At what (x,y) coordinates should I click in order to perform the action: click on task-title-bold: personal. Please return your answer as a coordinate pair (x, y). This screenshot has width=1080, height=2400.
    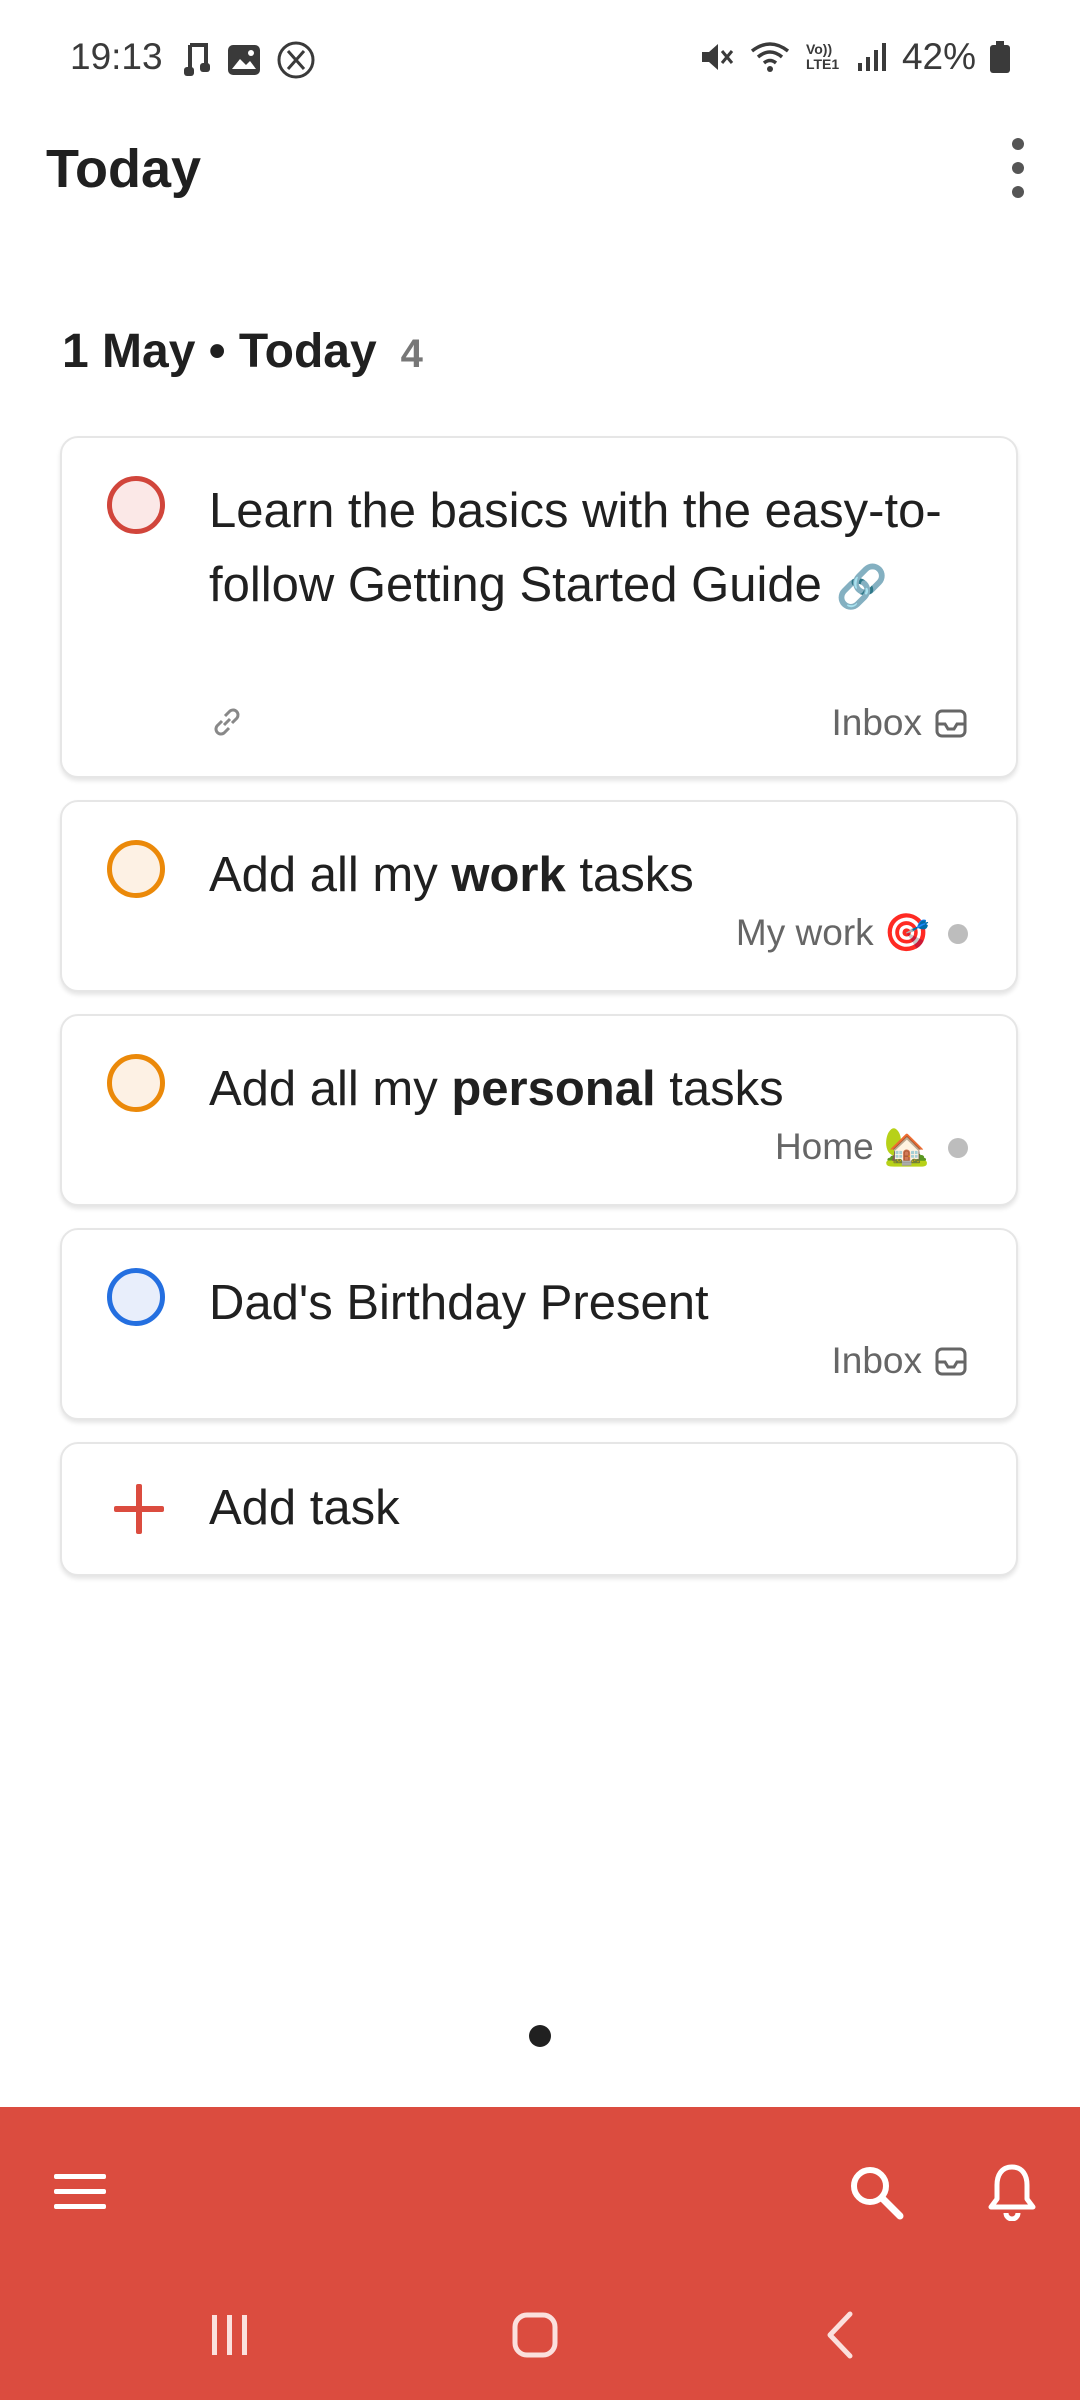
    Looking at the image, I should click on (553, 1089).